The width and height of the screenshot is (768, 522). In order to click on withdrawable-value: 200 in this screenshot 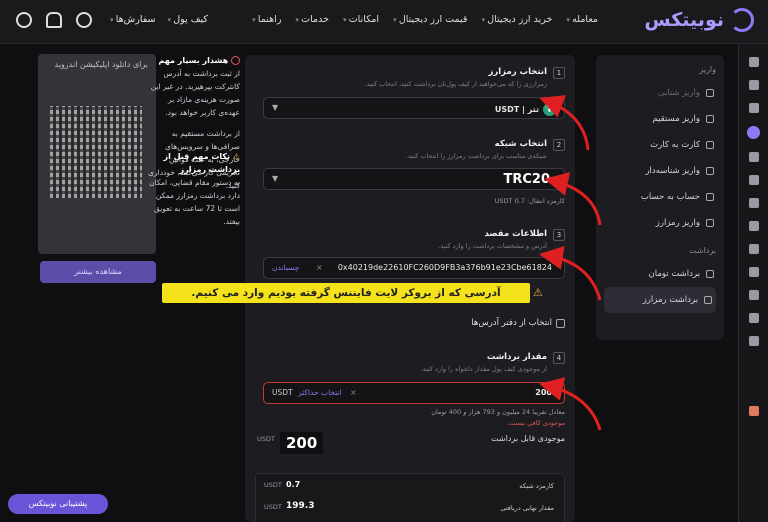, I will do `click(302, 443)`.